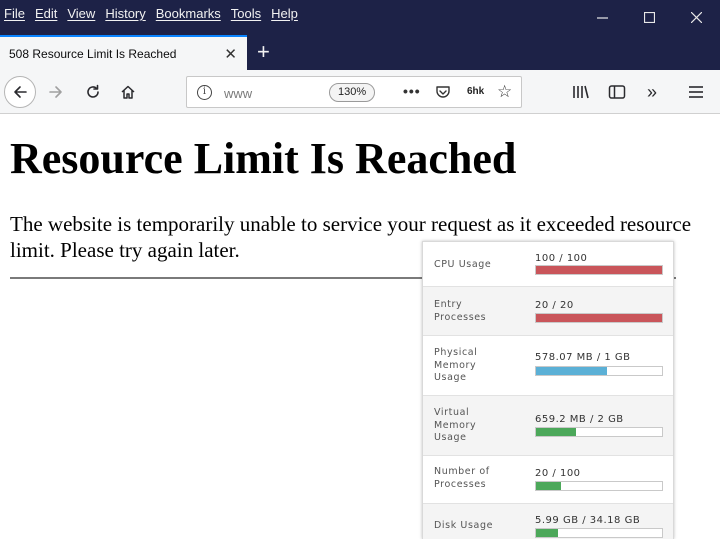 The image size is (720, 539). I want to click on menu-file: File, so click(14, 13).